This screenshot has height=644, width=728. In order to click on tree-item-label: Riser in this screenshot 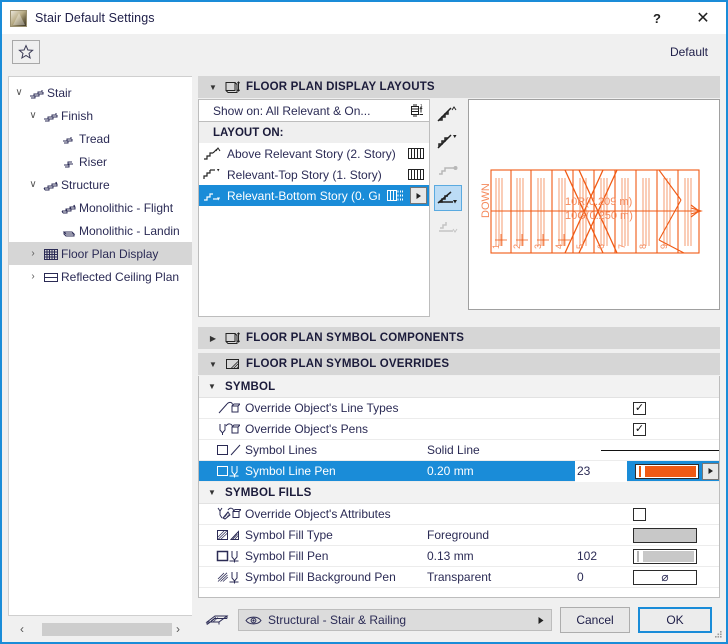, I will do `click(93, 161)`.